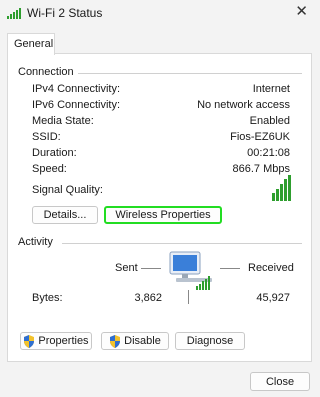 This screenshot has width=320, height=397. I want to click on properties-button-label: Properties, so click(63, 341).